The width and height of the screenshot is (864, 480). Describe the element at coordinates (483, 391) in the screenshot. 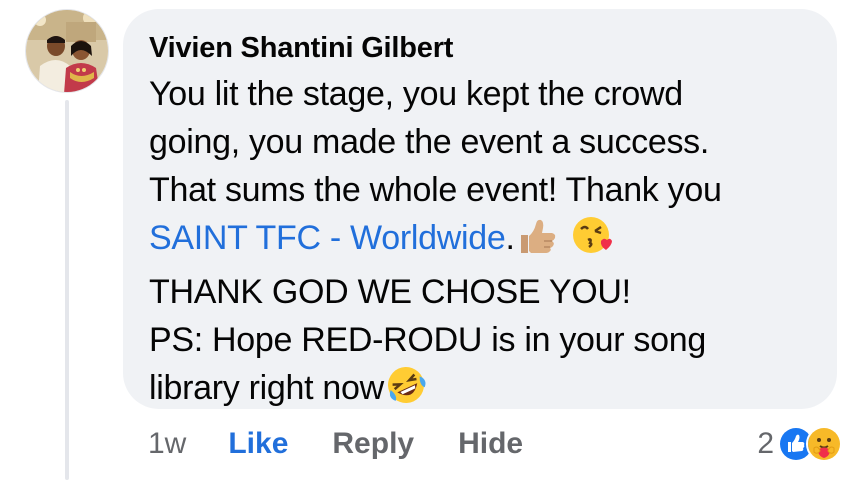

I see `comment-line: library right now` at that location.